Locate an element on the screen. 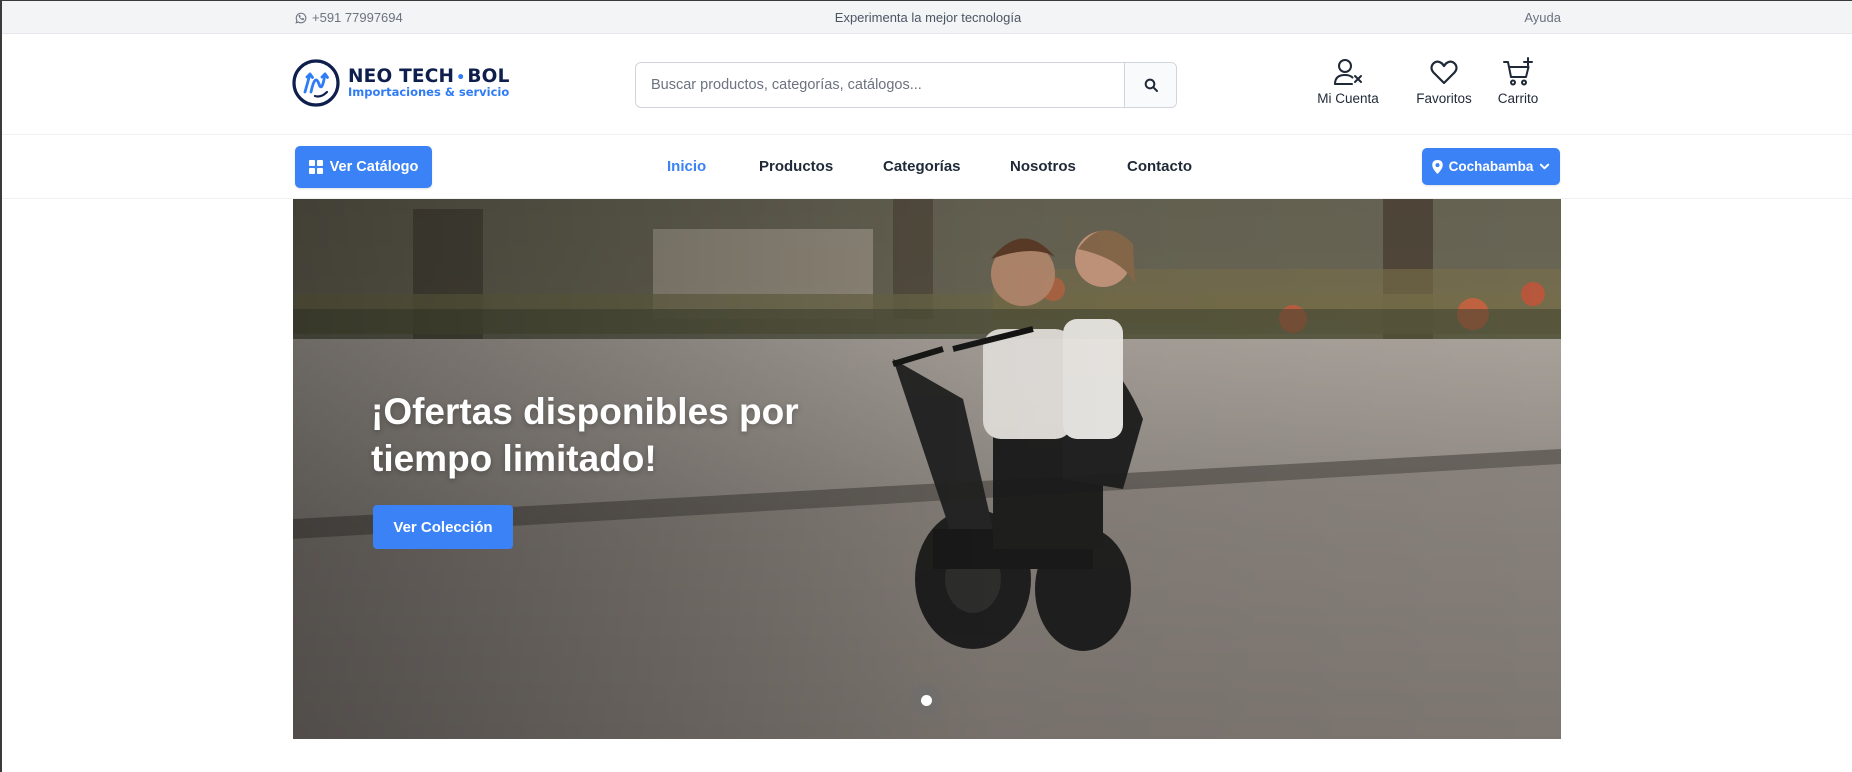  nav-link-productos: Productos is located at coordinates (796, 166).